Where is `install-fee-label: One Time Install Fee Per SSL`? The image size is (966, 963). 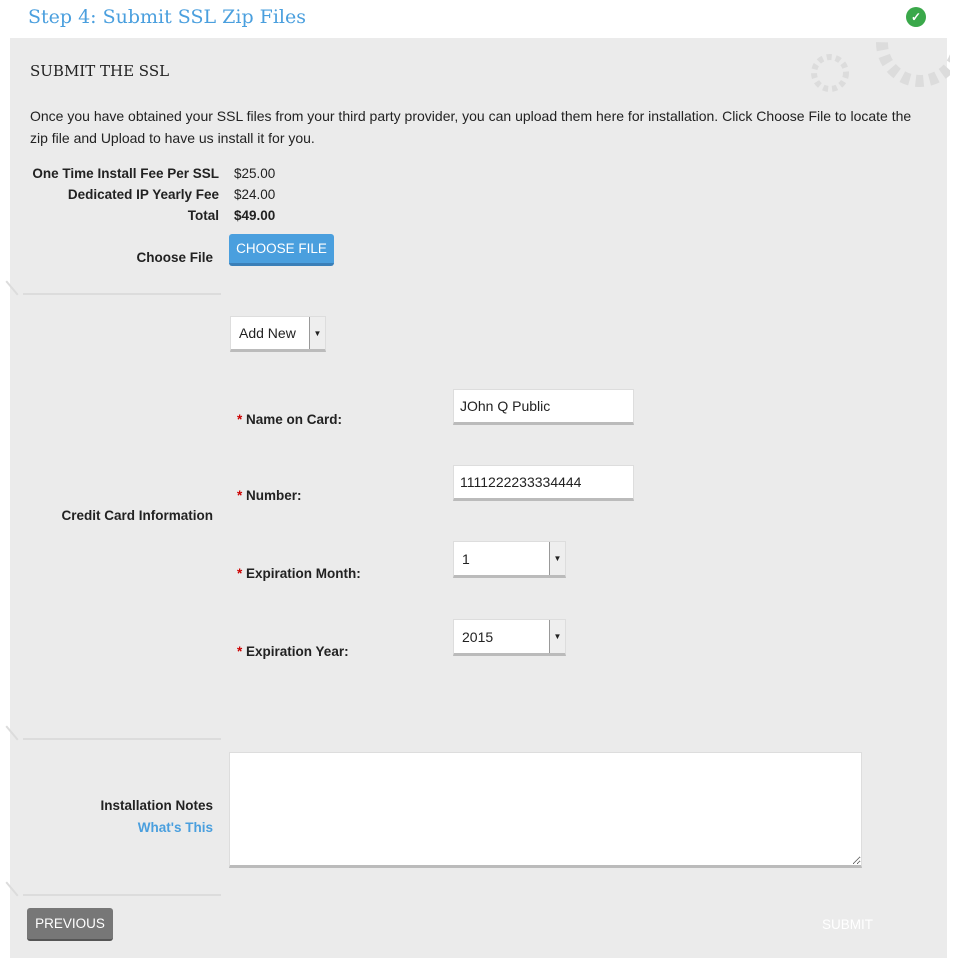 install-fee-label: One Time Install Fee Per SSL is located at coordinates (125, 173).